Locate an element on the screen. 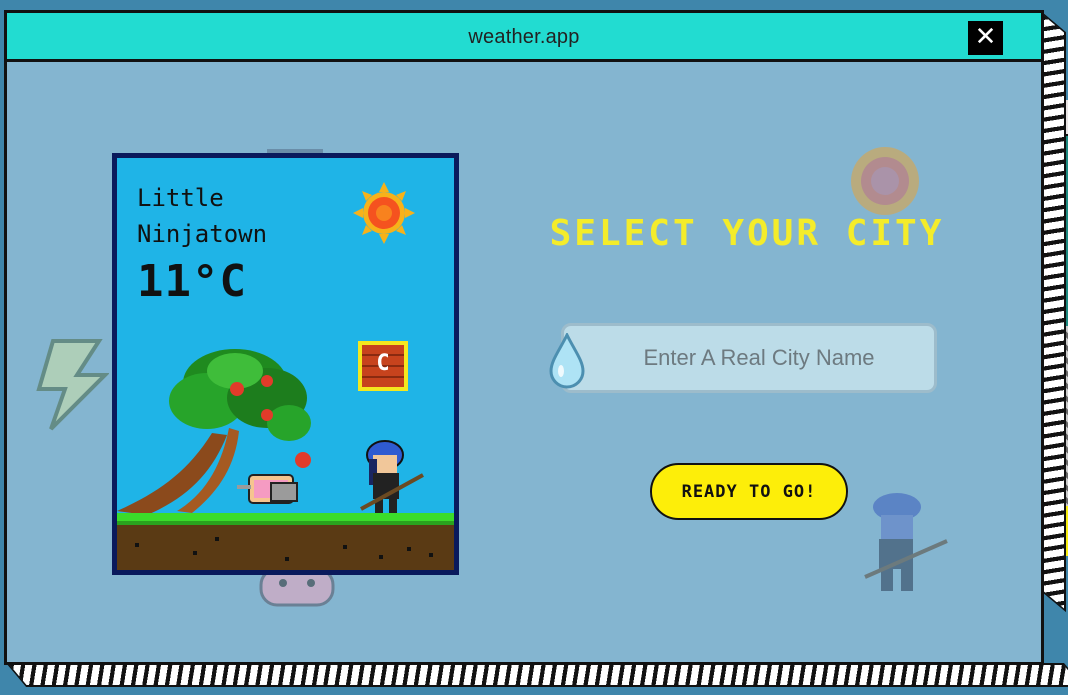  close-button: ✕ is located at coordinates (985, 38).